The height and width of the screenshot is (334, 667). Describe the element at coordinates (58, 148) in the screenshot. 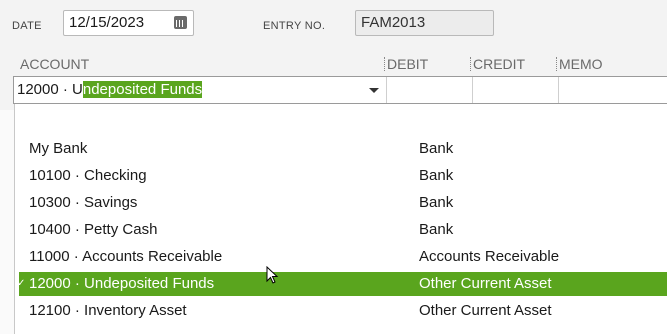

I see `account-name: My Bank` at that location.